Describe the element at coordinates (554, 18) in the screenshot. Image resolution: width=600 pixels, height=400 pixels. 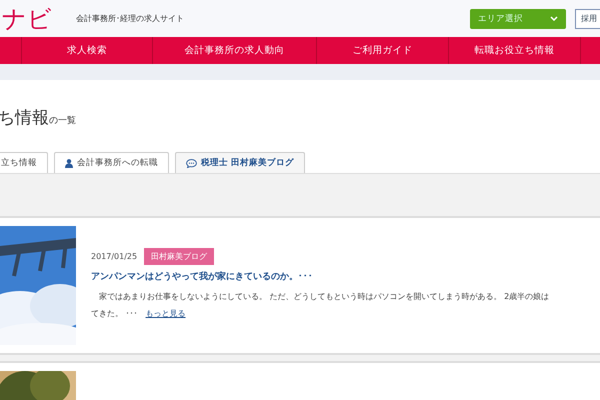
I see `chevron-down-icon` at that location.